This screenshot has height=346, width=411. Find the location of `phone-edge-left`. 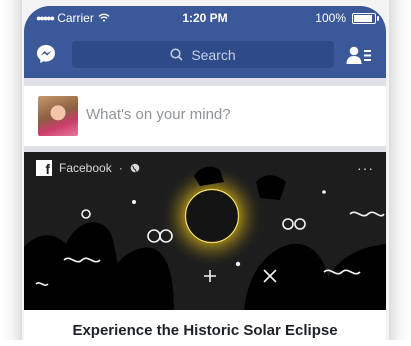

phone-edge-left is located at coordinates (11, 170).